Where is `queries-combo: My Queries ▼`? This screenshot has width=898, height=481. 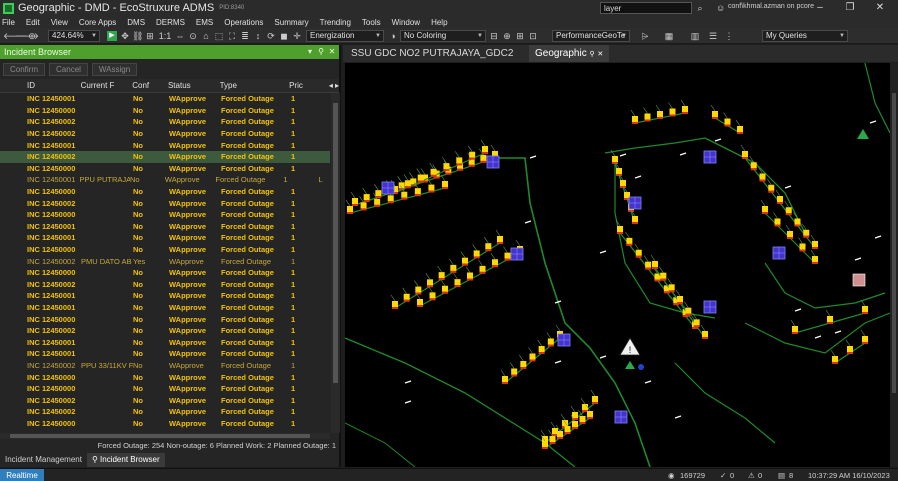
queries-combo: My Queries ▼ is located at coordinates (805, 36).